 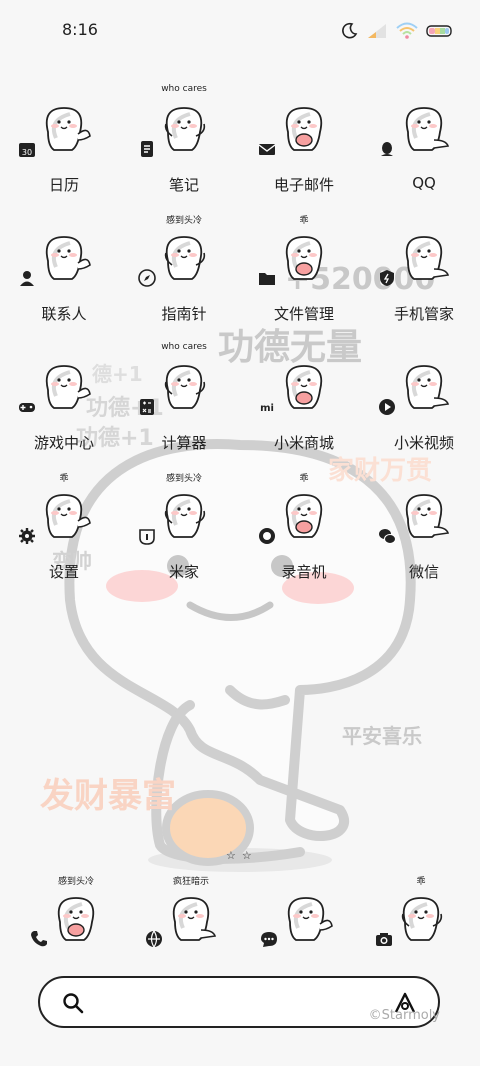 I want to click on mijia-icon, so click(x=147, y=537).